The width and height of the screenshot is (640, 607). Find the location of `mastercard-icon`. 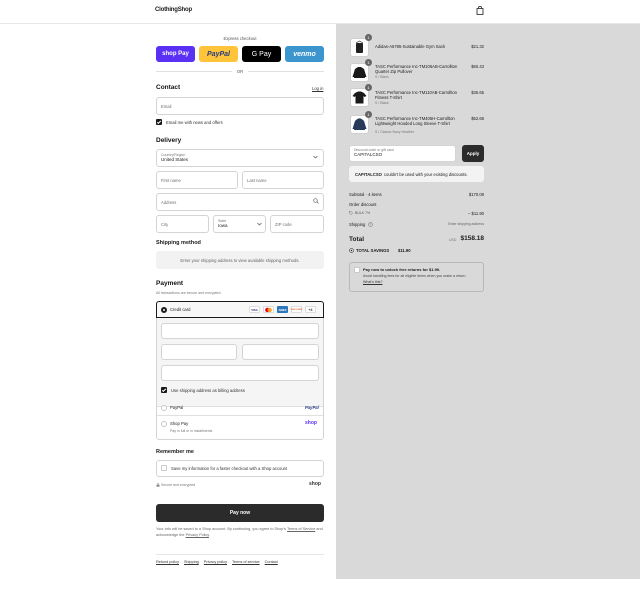

mastercard-icon is located at coordinates (268, 309).